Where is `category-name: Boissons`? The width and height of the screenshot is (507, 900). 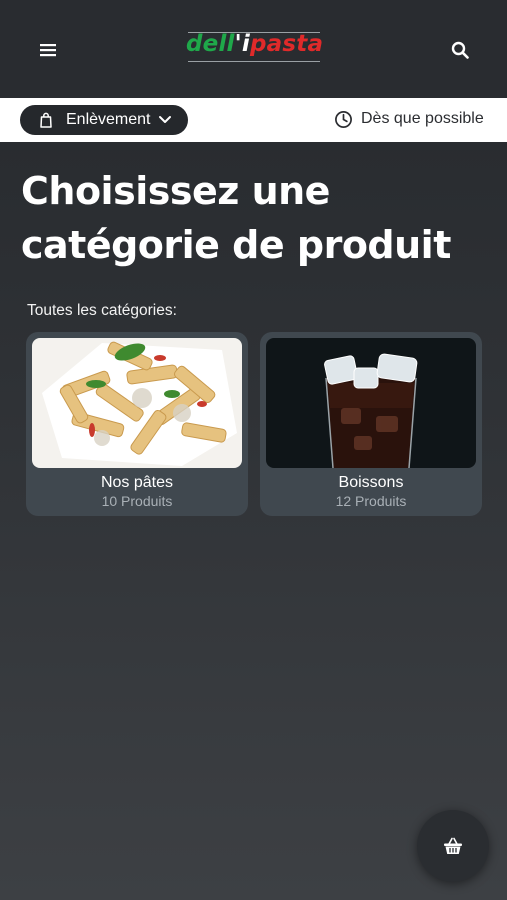
category-name: Boissons is located at coordinates (371, 482).